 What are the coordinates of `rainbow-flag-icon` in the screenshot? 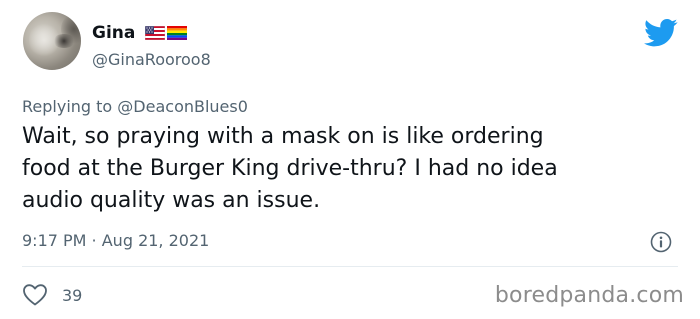 It's located at (177, 33).